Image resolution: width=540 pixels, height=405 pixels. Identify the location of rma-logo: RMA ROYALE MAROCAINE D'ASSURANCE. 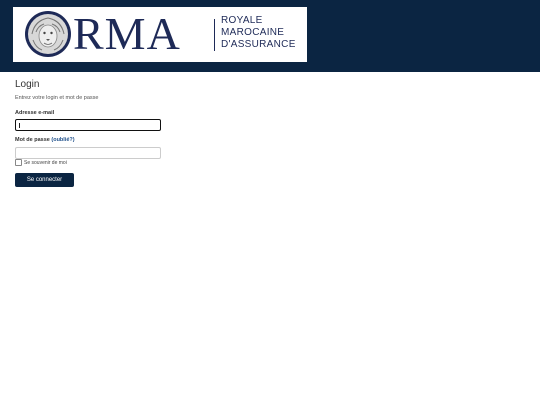
(160, 34).